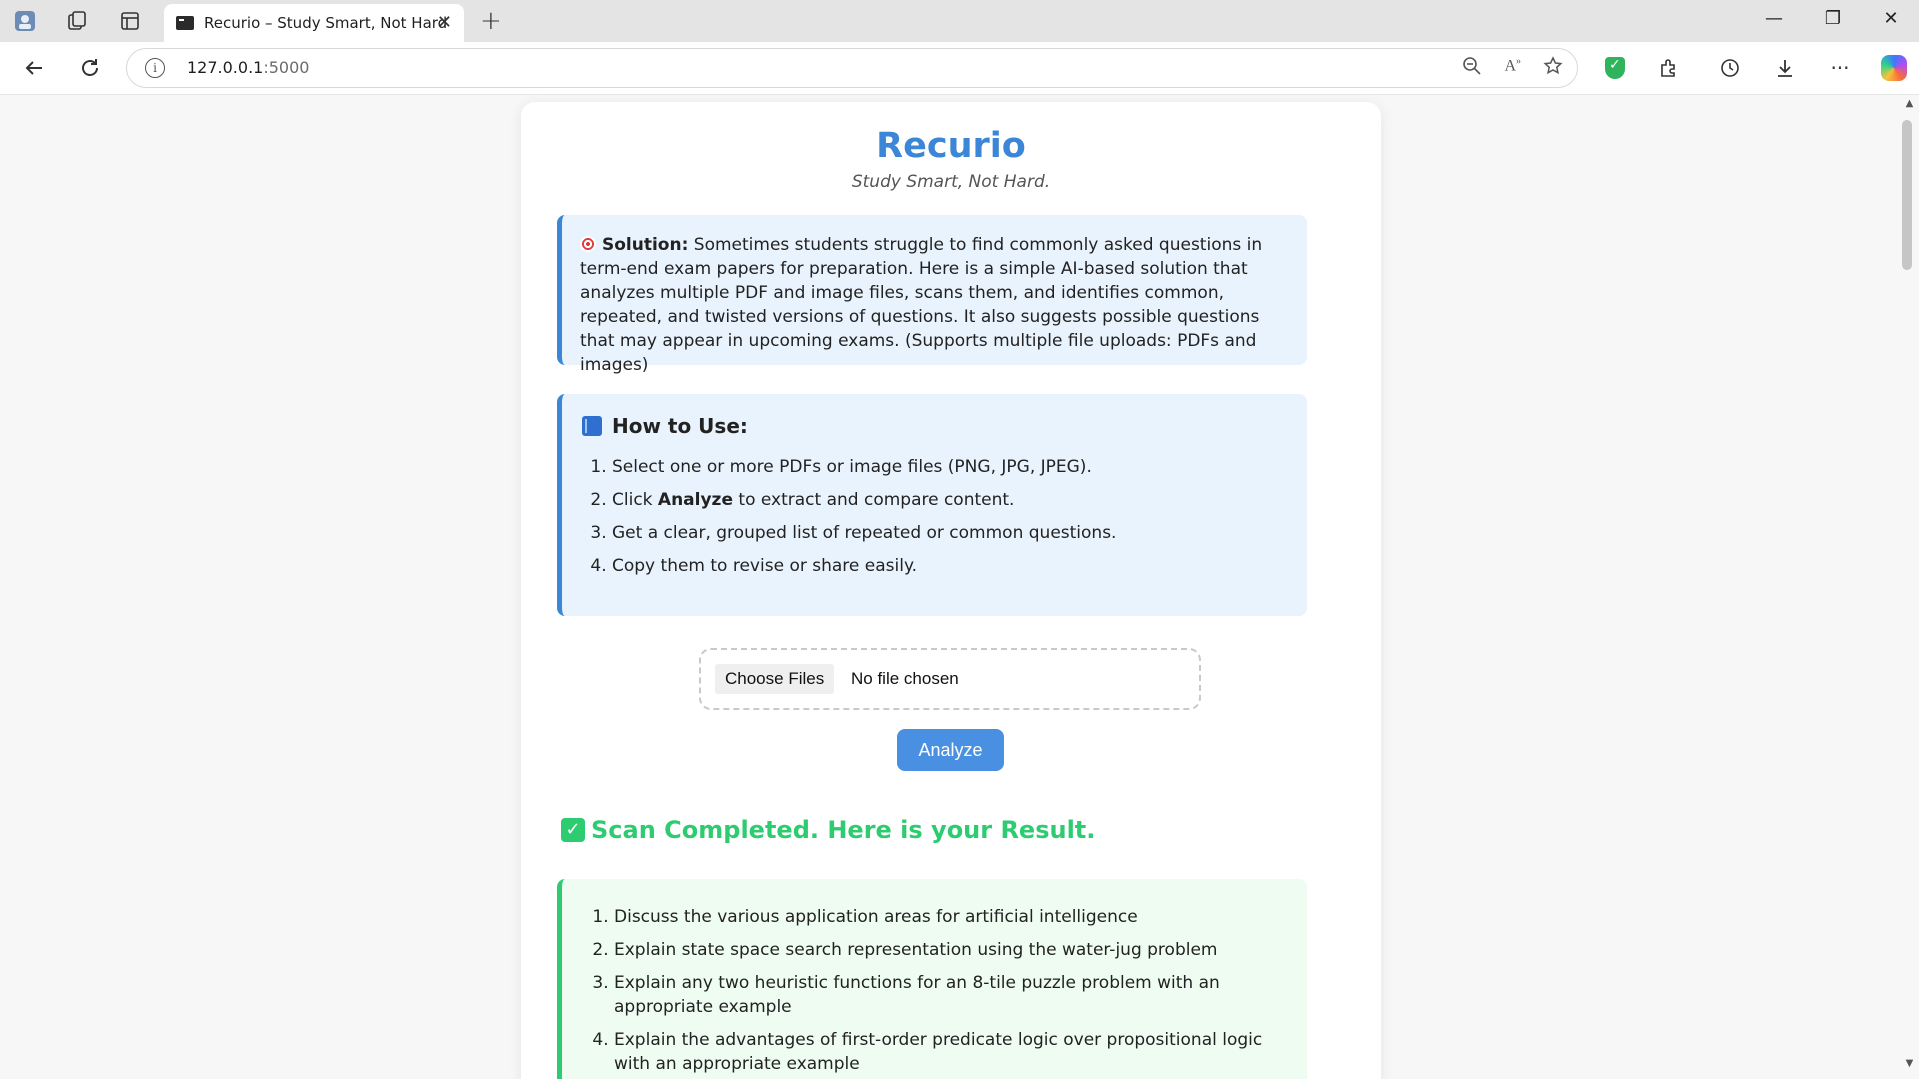  Describe the element at coordinates (1907, 195) in the screenshot. I see `scrollbar-thumb` at that location.